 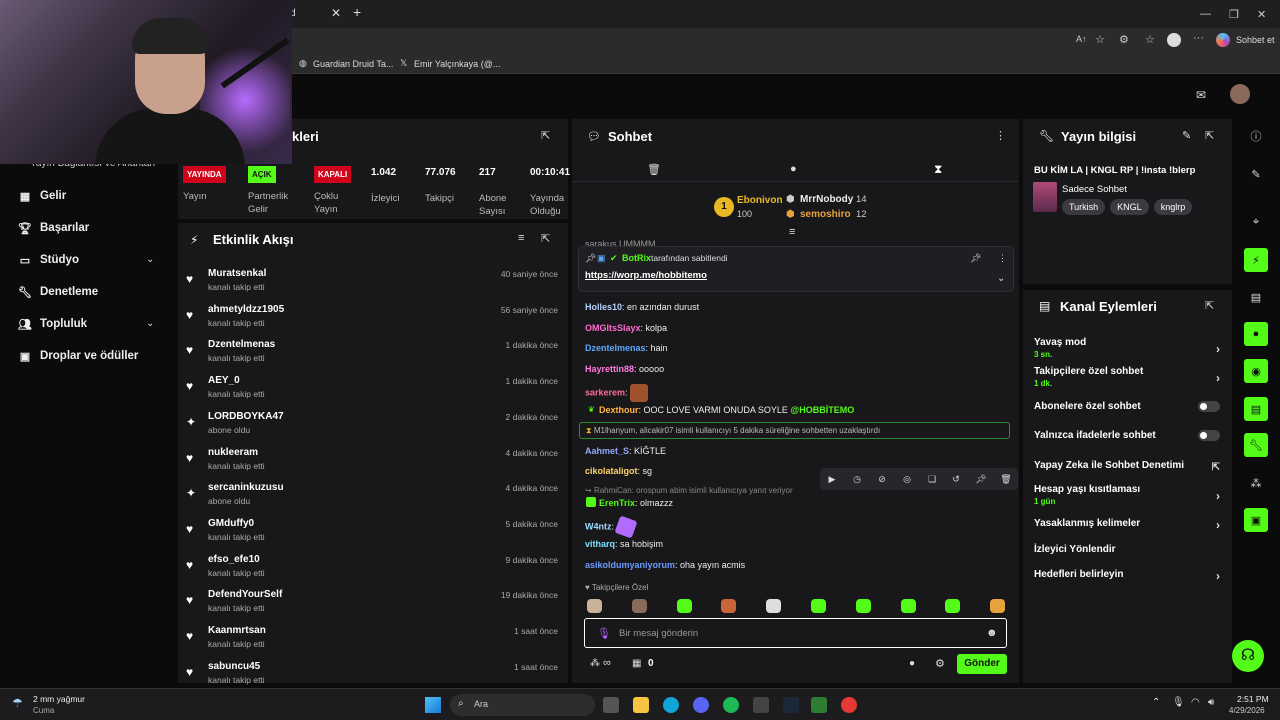 I want to click on wifi-icon: ◠, so click(x=1195, y=702).